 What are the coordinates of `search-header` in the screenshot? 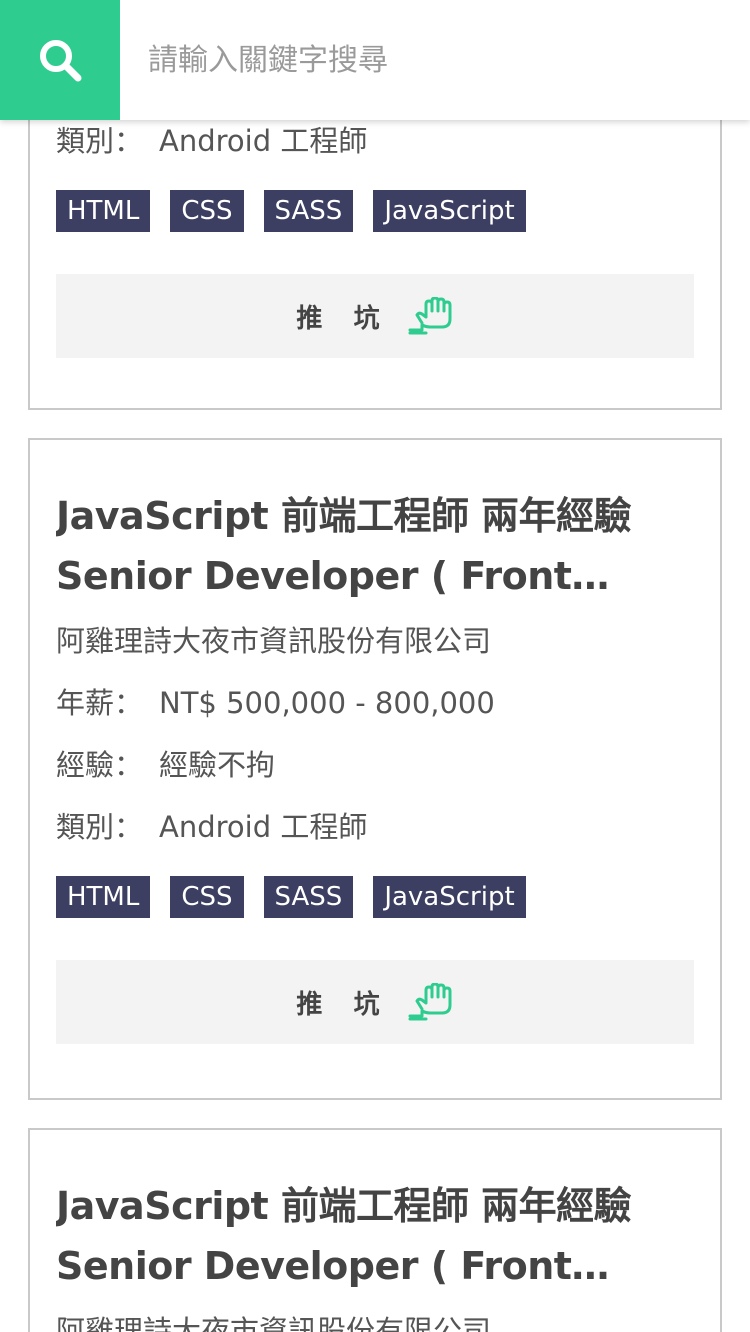 It's located at (375, 60).